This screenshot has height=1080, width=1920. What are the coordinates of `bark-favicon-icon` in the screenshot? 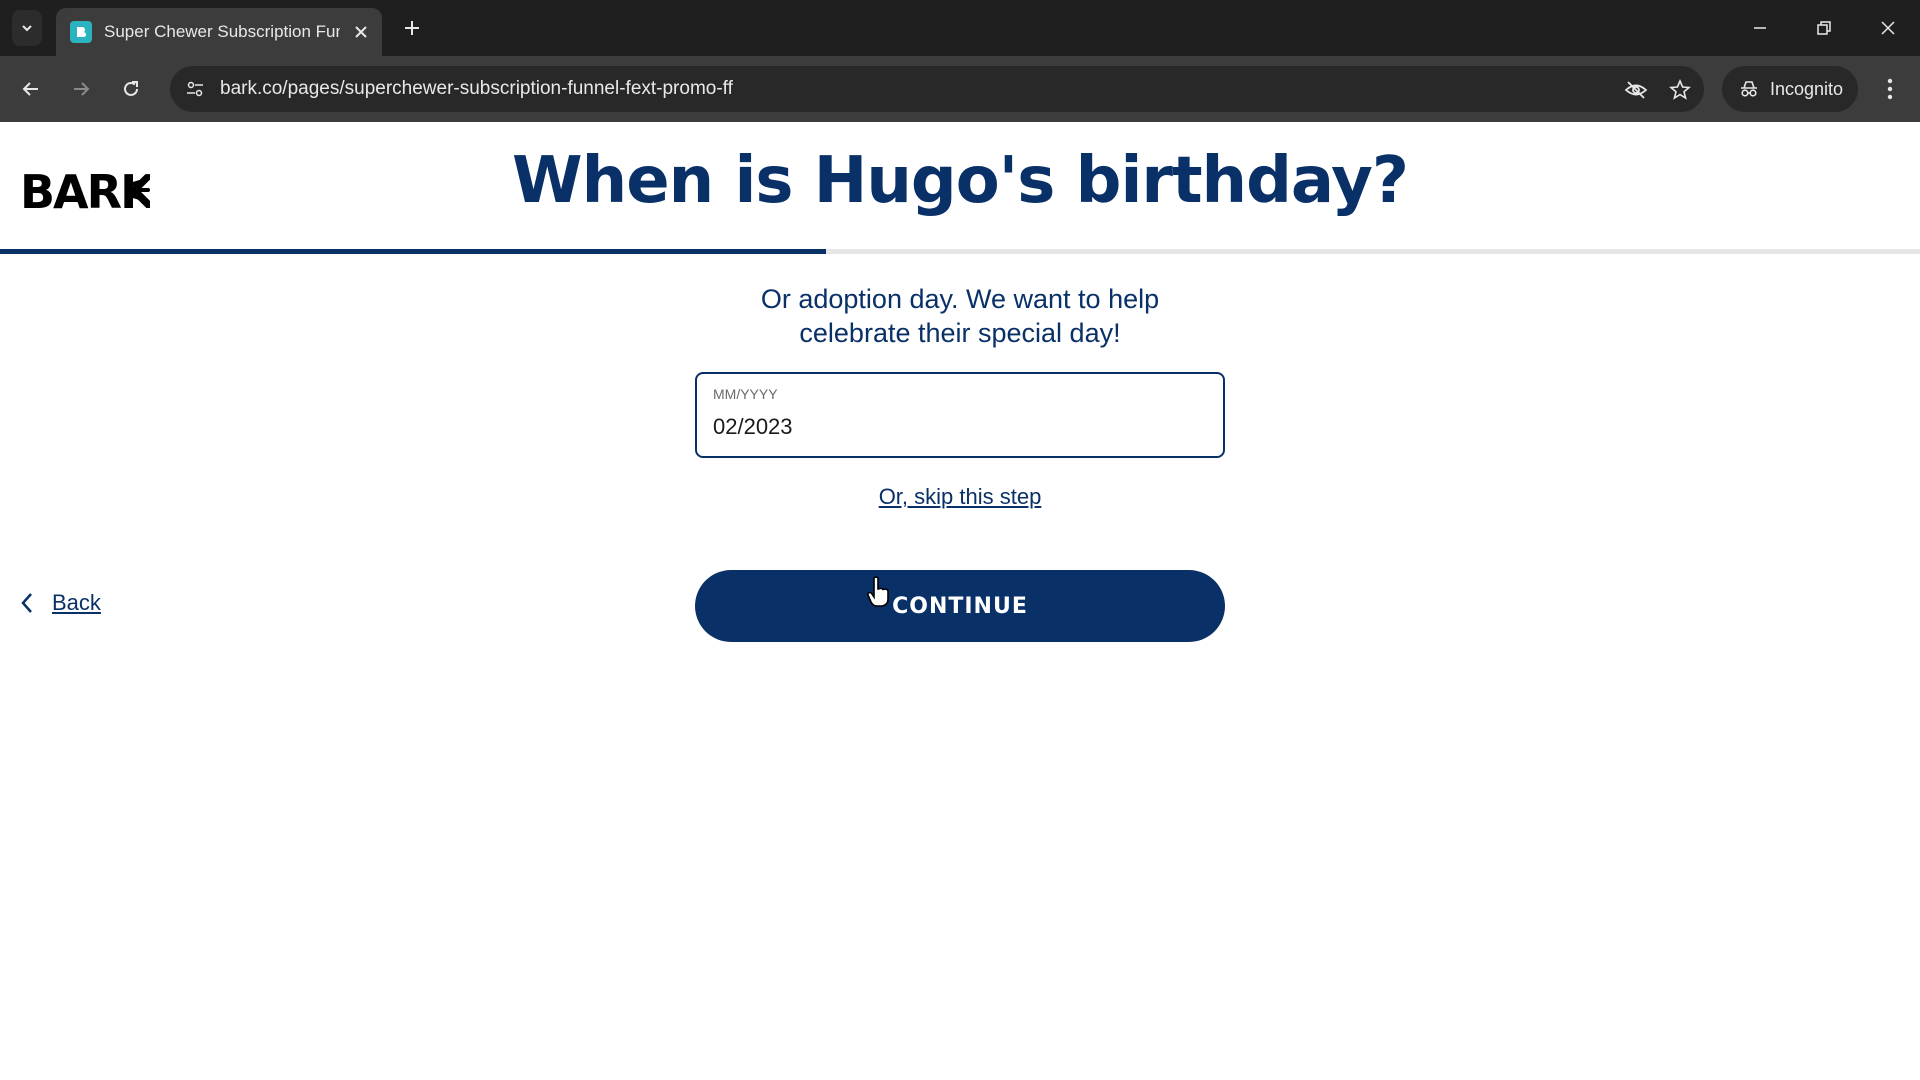 It's located at (81, 32).